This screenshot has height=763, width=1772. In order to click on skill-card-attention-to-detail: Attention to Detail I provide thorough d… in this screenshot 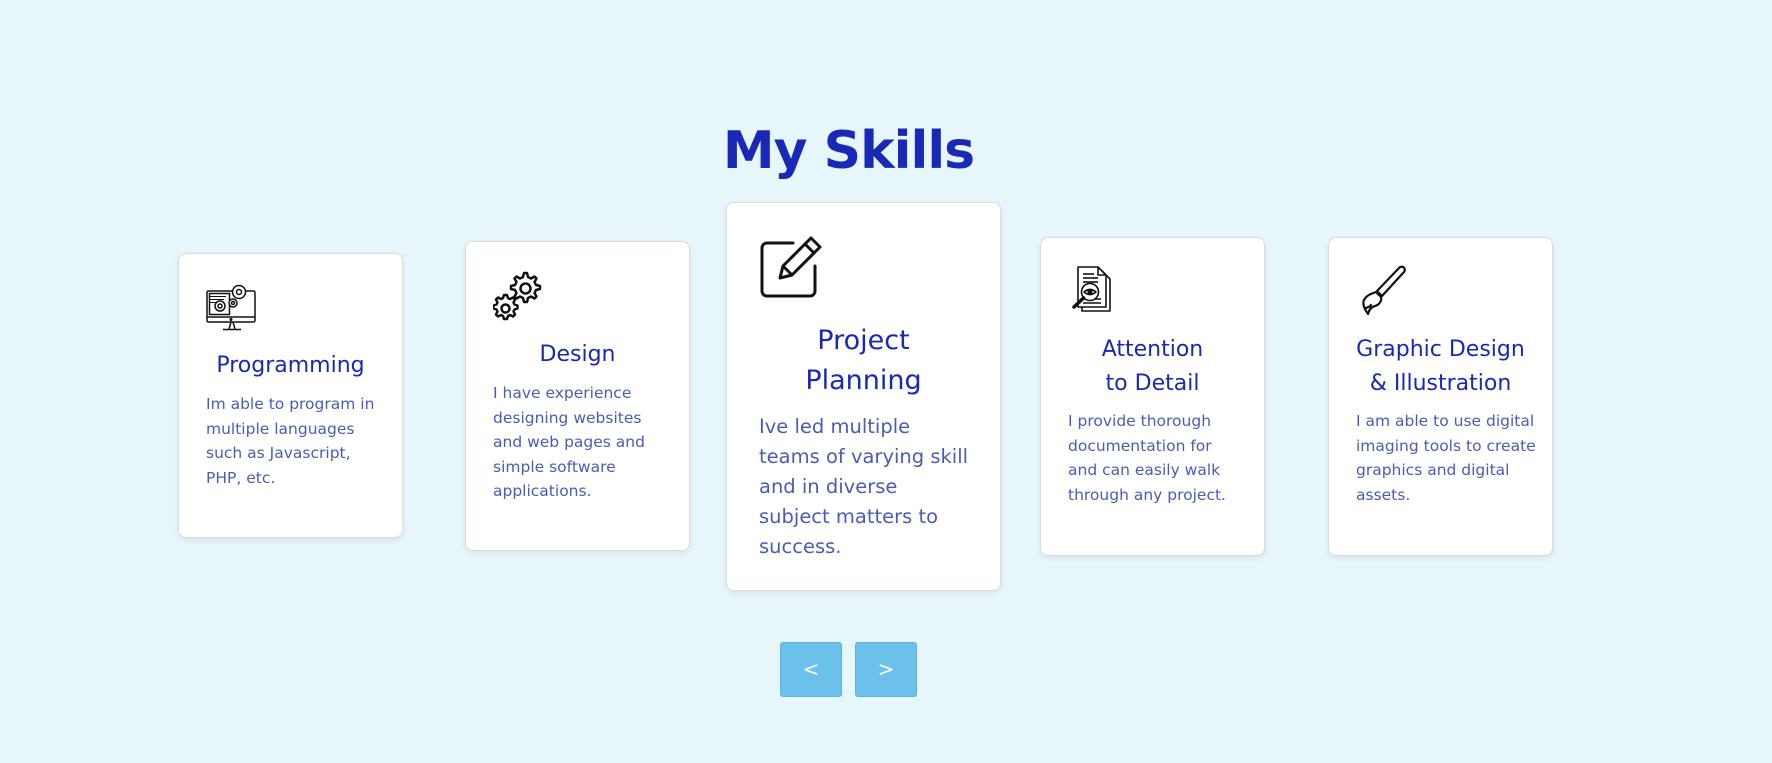, I will do `click(1152, 396)`.